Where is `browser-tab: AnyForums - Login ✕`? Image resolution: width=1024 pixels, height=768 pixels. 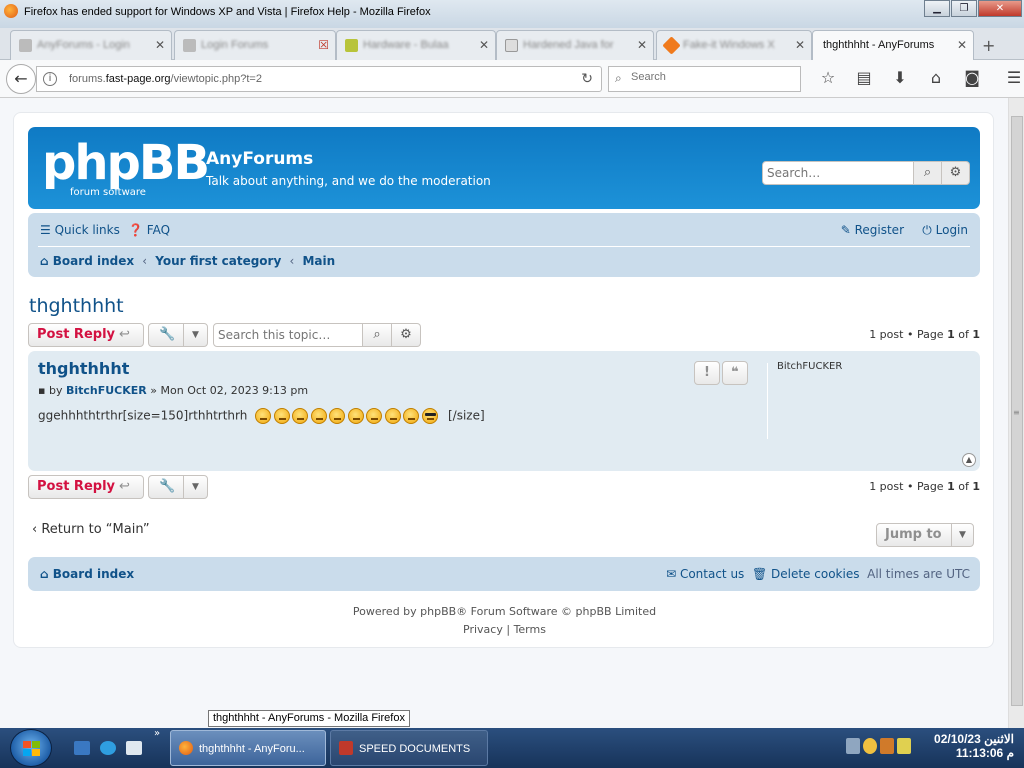
browser-tab: AnyForums - Login ✕ is located at coordinates (91, 45).